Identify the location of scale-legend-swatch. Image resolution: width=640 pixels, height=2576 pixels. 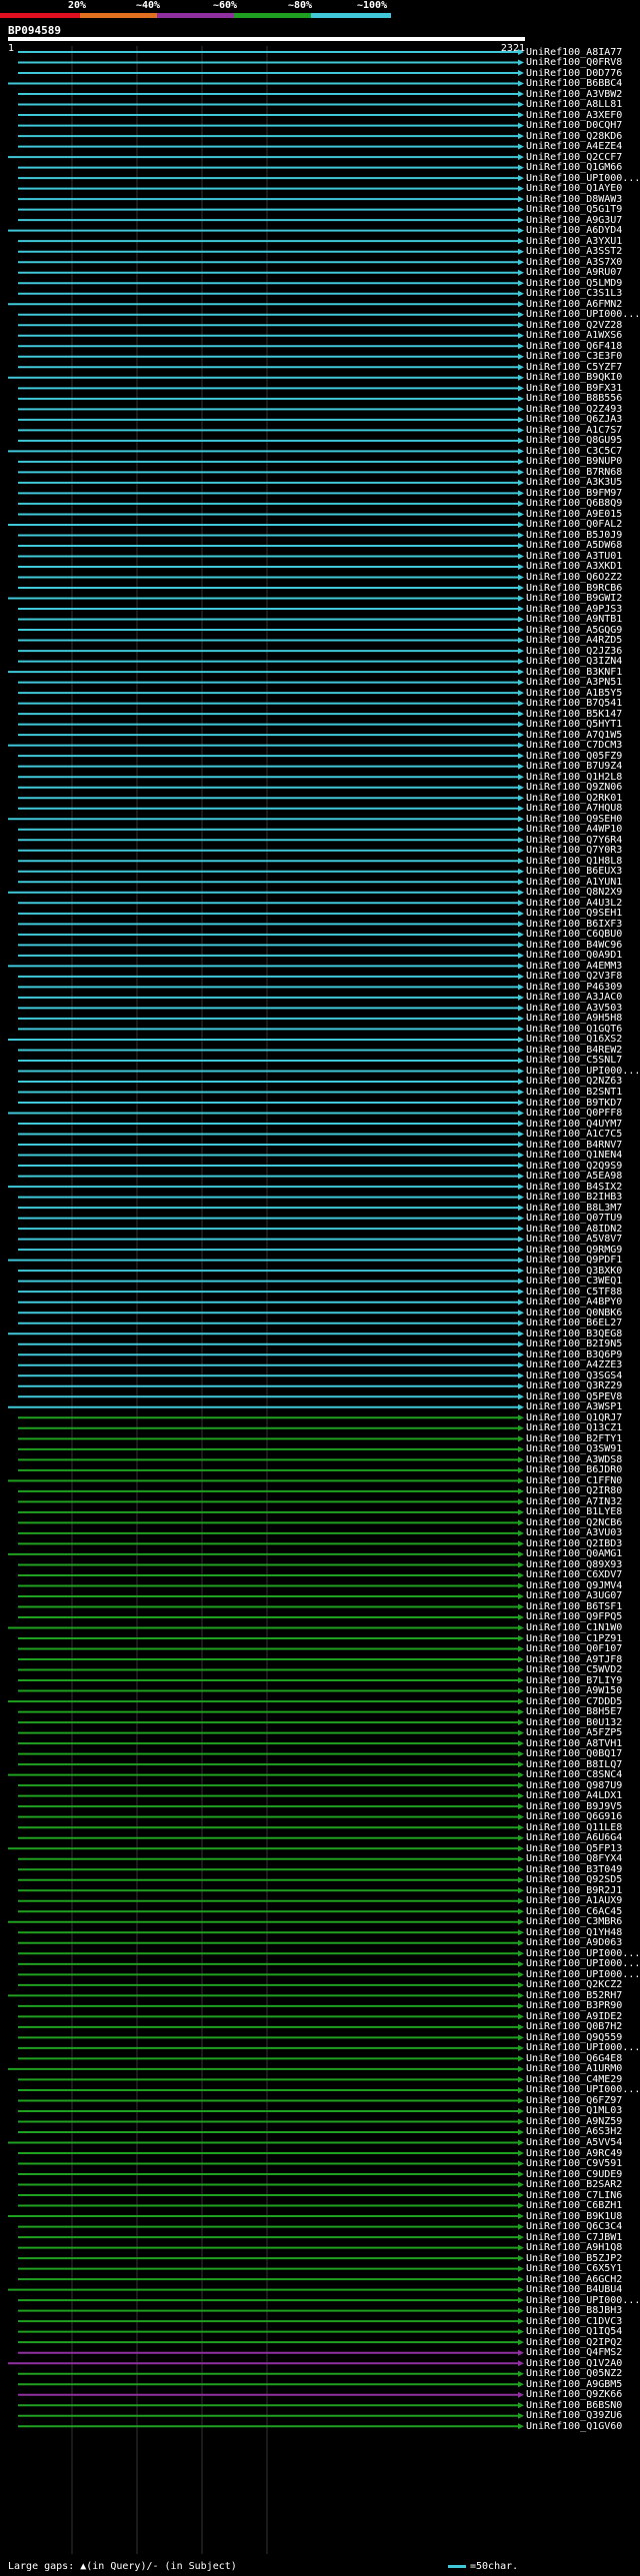
(457, 2566).